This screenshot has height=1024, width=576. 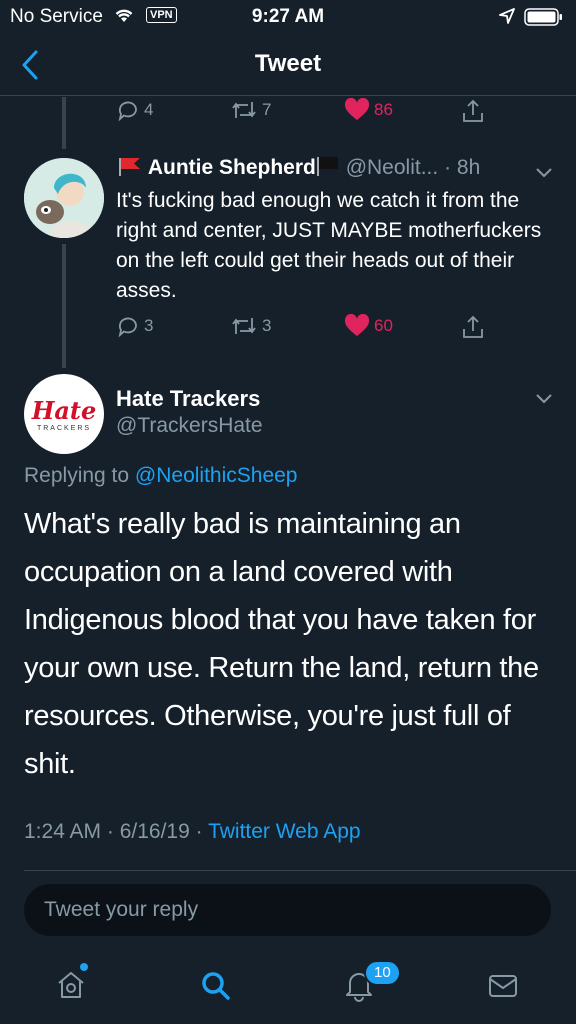 What do you see at coordinates (121, 909) in the screenshot?
I see `reply-placeholder: Tweet your reply` at bounding box center [121, 909].